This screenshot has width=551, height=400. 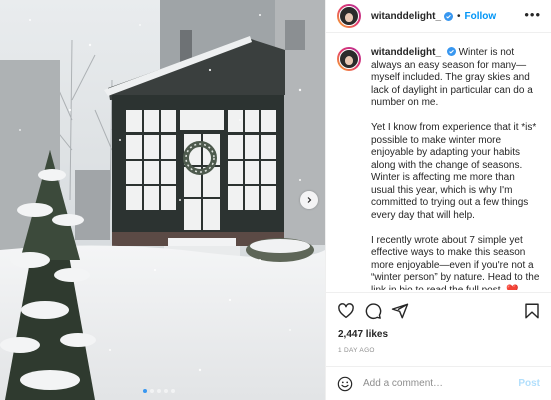 I want to click on post-header: witanddelight_ • Follow •••, so click(x=438, y=16).